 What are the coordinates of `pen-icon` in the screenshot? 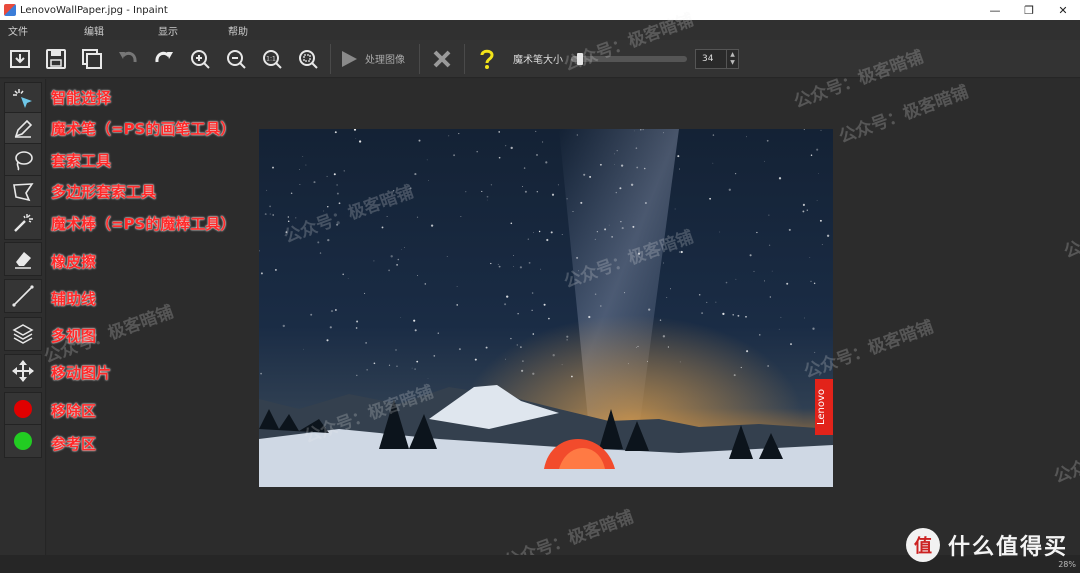 It's located at (23, 128).